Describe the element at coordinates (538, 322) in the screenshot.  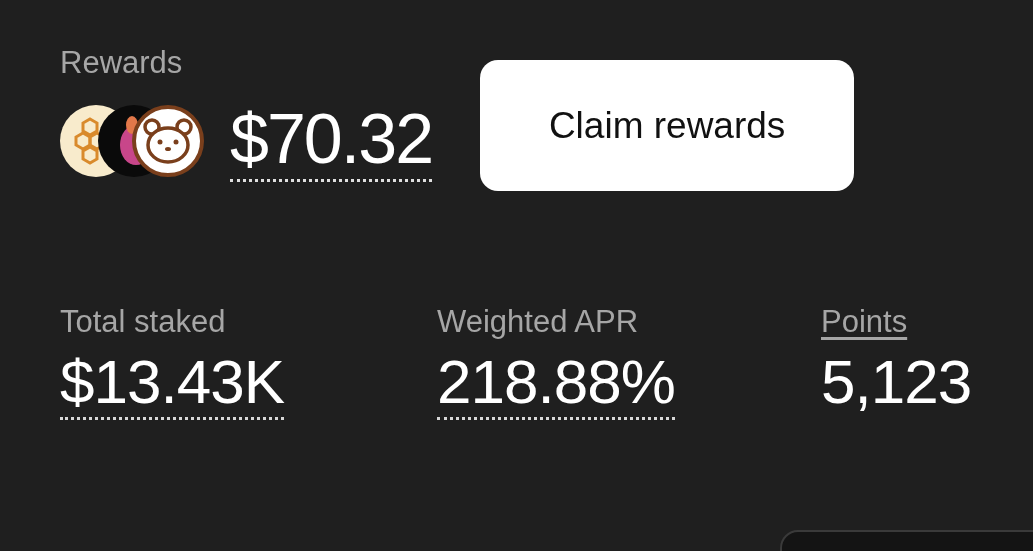
I see `stat-label: Weighted APR` at that location.